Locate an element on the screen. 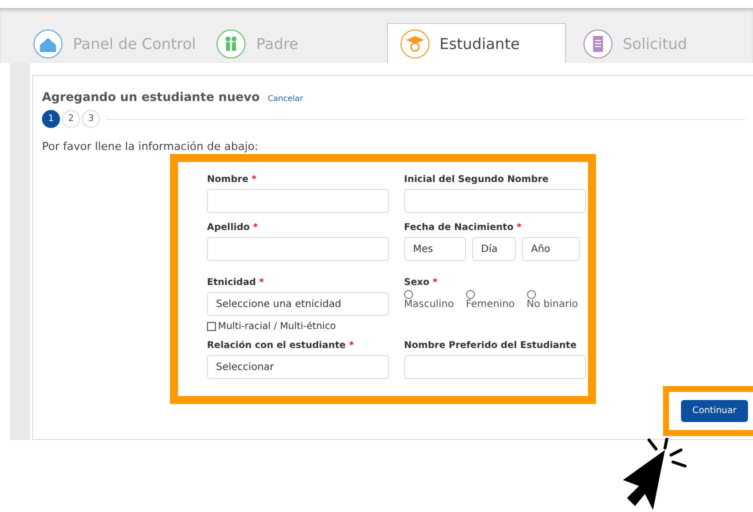 Image resolution: width=753 pixels, height=512 pixels. cancel-link: Cancelar is located at coordinates (285, 98).